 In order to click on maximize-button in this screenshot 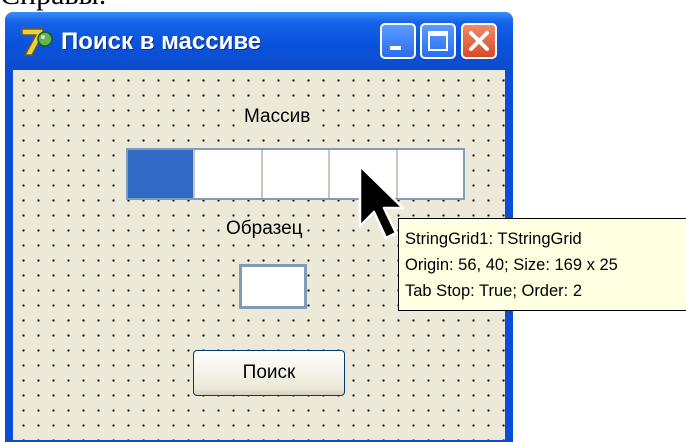, I will do `click(438, 41)`.